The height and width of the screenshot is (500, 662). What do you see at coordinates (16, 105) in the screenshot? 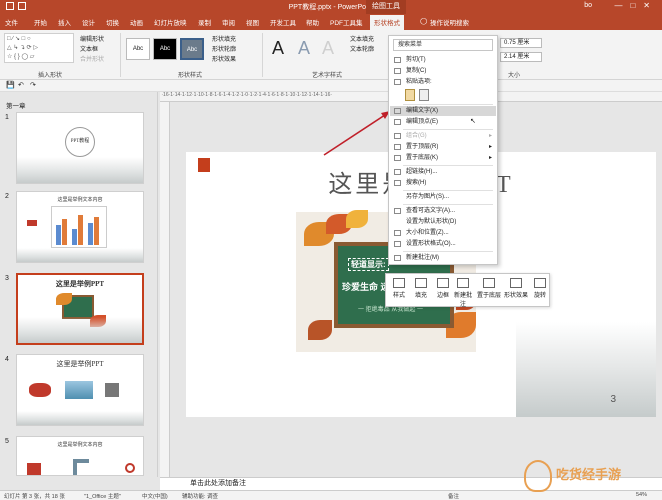
I see `section-label: 第一章` at bounding box center [16, 105].